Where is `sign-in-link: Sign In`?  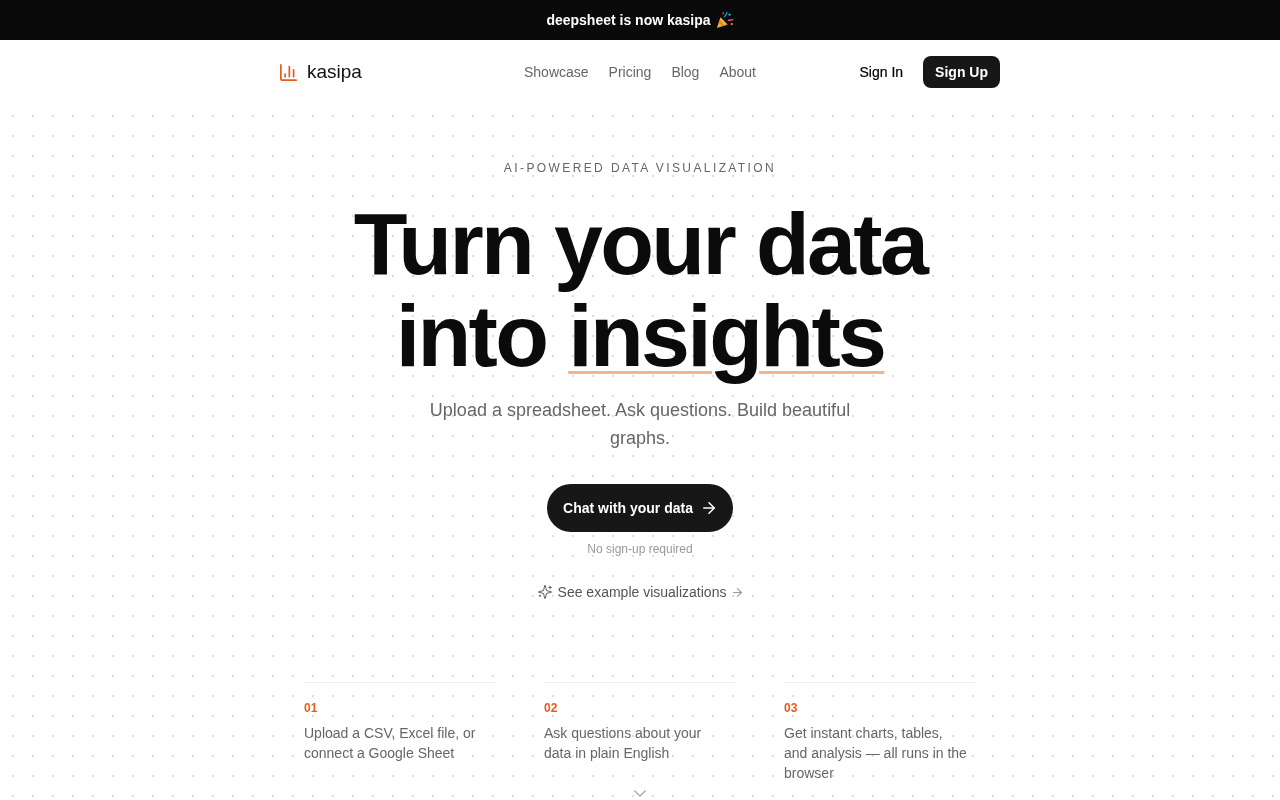 sign-in-link: Sign In is located at coordinates (881, 72).